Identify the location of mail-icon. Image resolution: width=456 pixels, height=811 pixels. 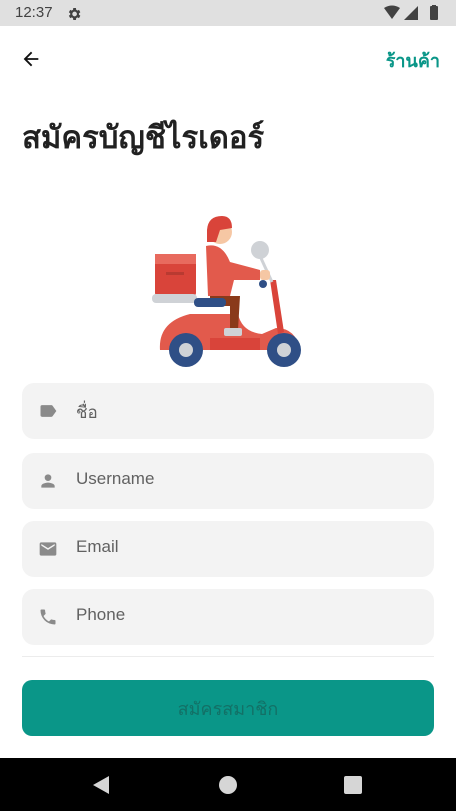
(48, 549).